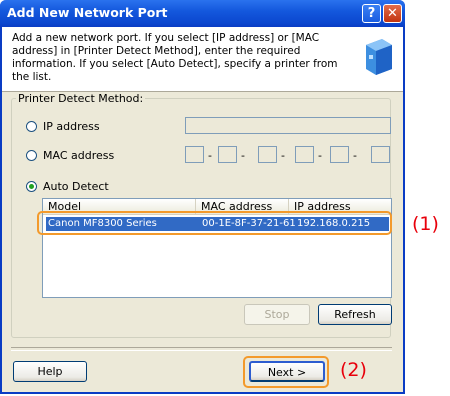  Describe the element at coordinates (379, 57) in the screenshot. I see `network-printer-icon` at that location.